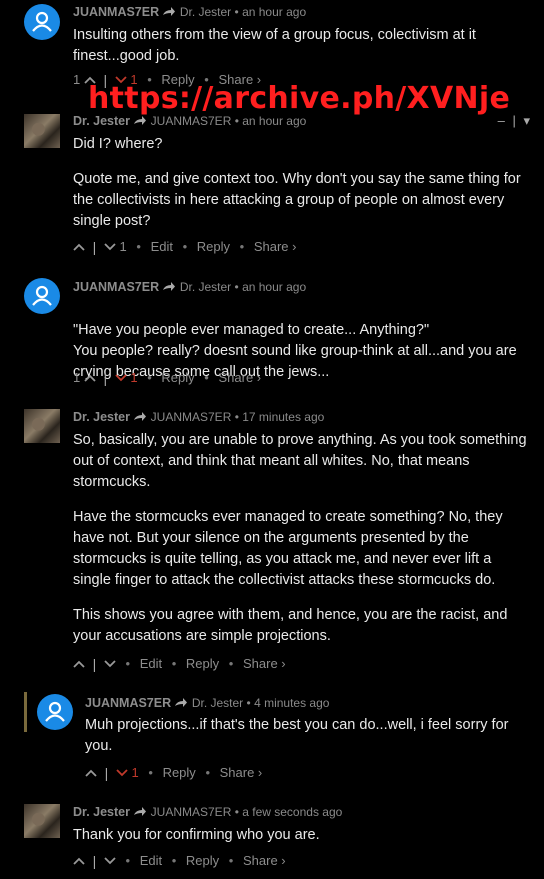 This screenshot has height=879, width=544. I want to click on timestamp: • 4 minutes ago, so click(288, 703).